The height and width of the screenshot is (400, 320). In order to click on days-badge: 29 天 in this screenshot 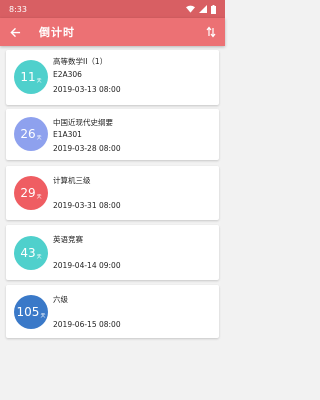, I will do `click(31, 193)`.